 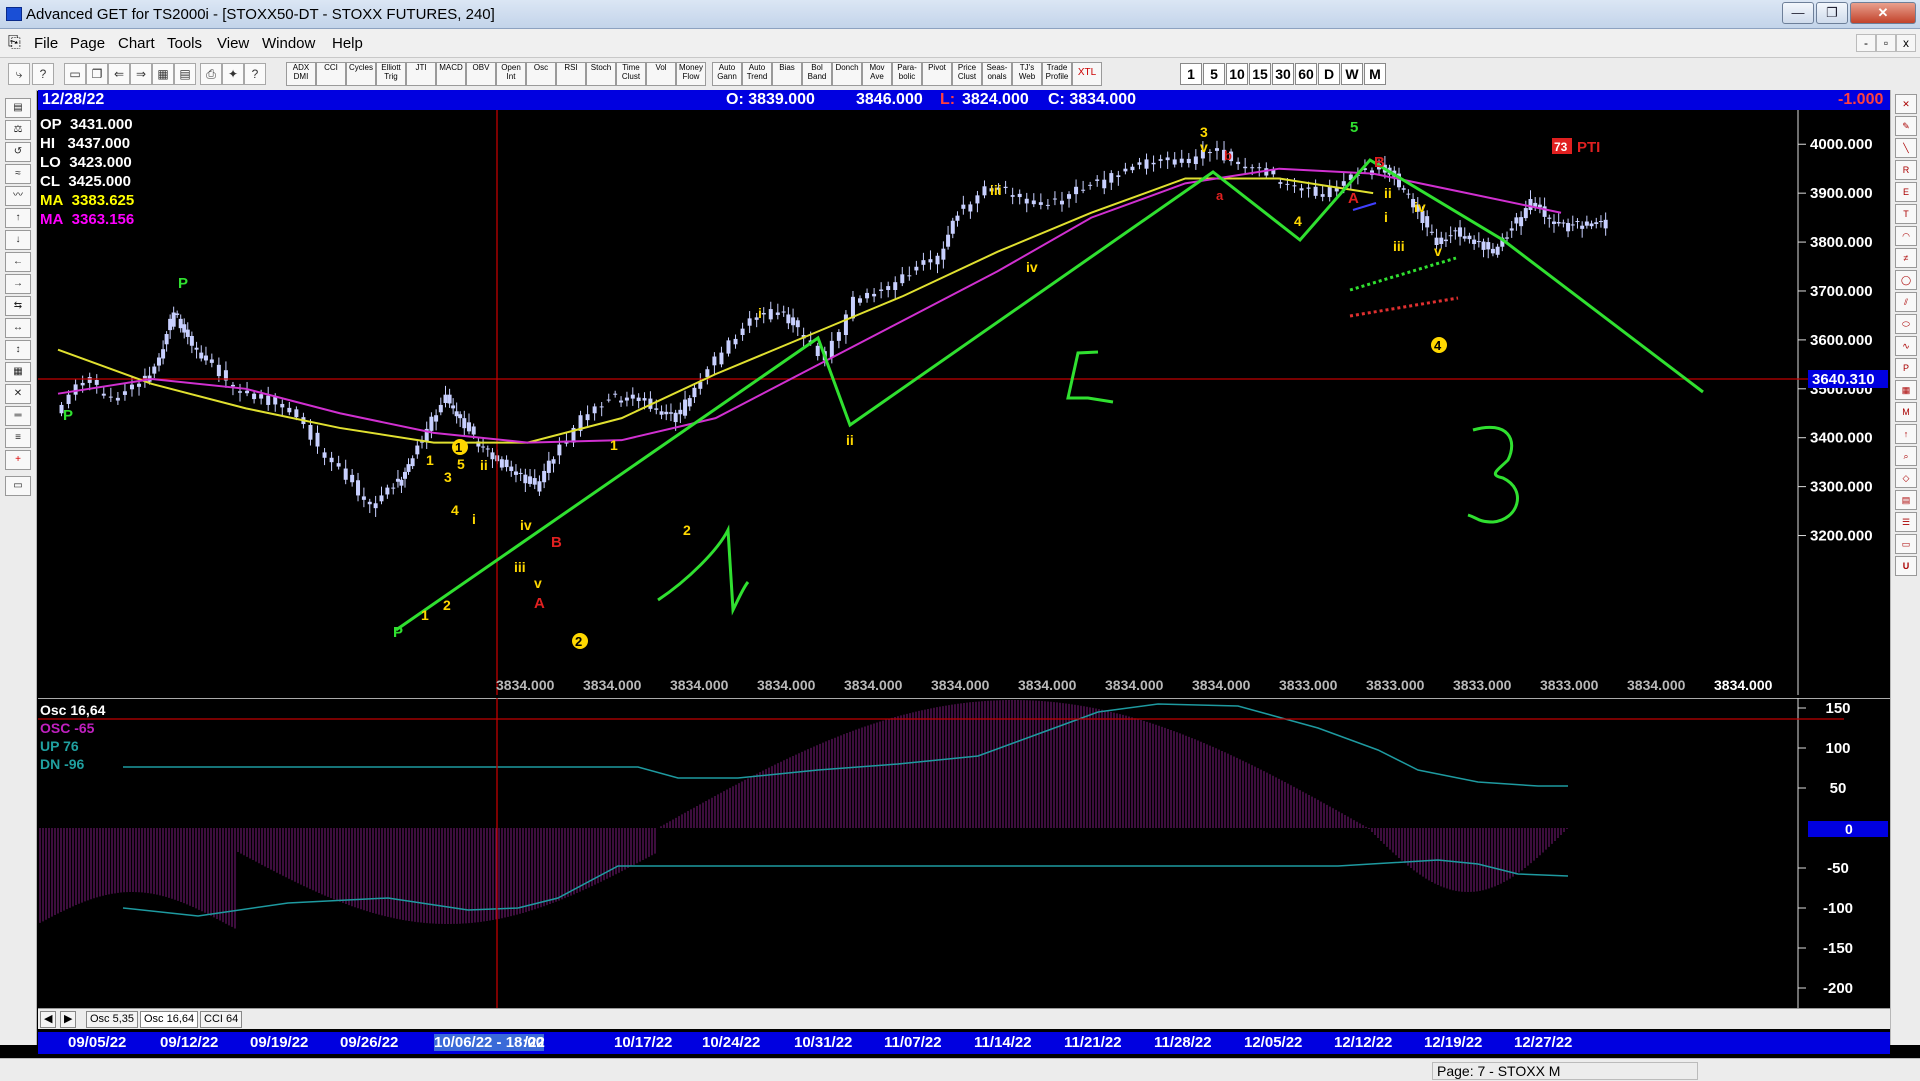 I want to click on fib-icon: ≡, so click(x=18, y=438).